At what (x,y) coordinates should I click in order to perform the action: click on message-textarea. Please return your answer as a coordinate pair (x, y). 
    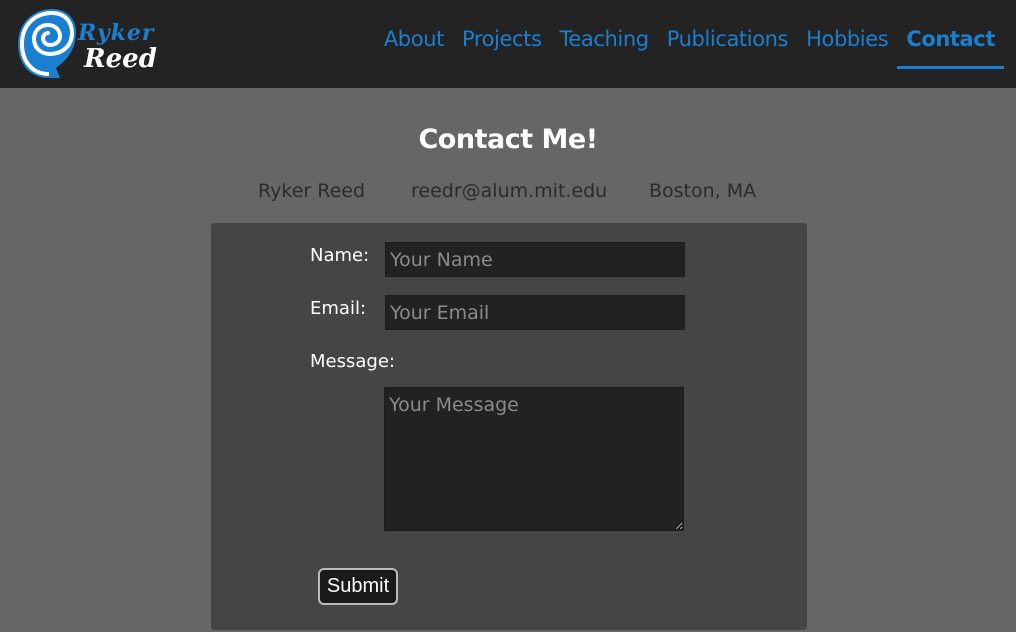
    Looking at the image, I should click on (534, 459).